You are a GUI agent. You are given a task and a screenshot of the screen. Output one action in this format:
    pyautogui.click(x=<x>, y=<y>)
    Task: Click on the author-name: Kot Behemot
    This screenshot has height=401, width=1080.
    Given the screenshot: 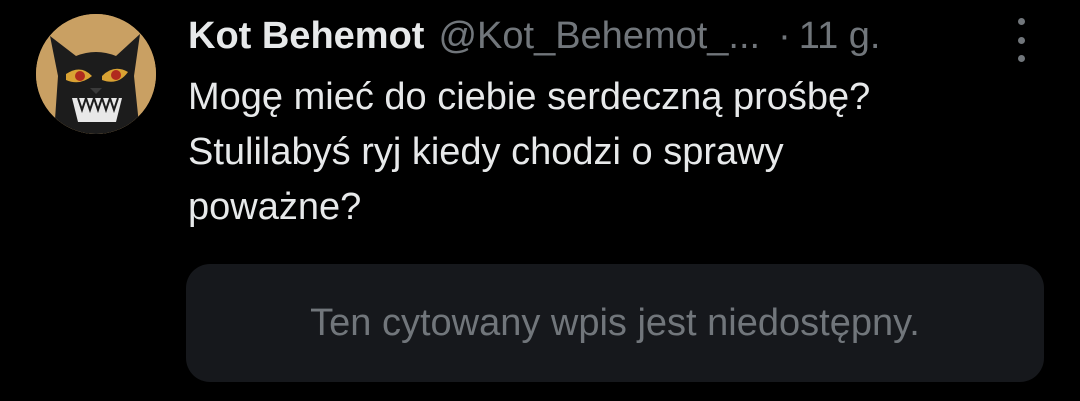 What is the action you would take?
    pyautogui.click(x=306, y=36)
    